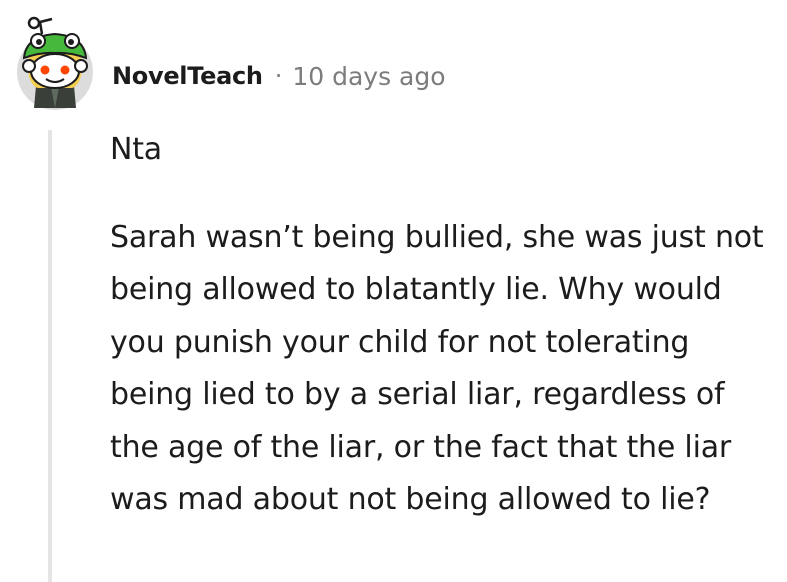 This screenshot has width=787, height=582. I want to click on comment-meta: NovelTeach · 10 days ago, so click(279, 76).